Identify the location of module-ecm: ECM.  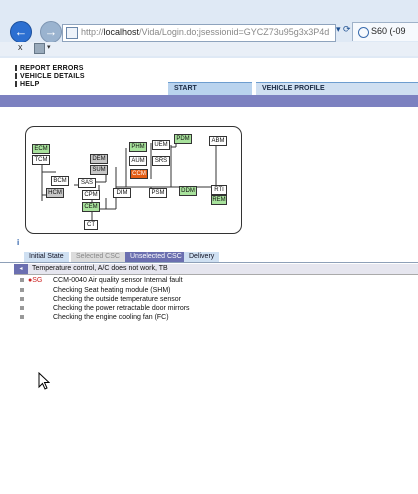
(41, 149).